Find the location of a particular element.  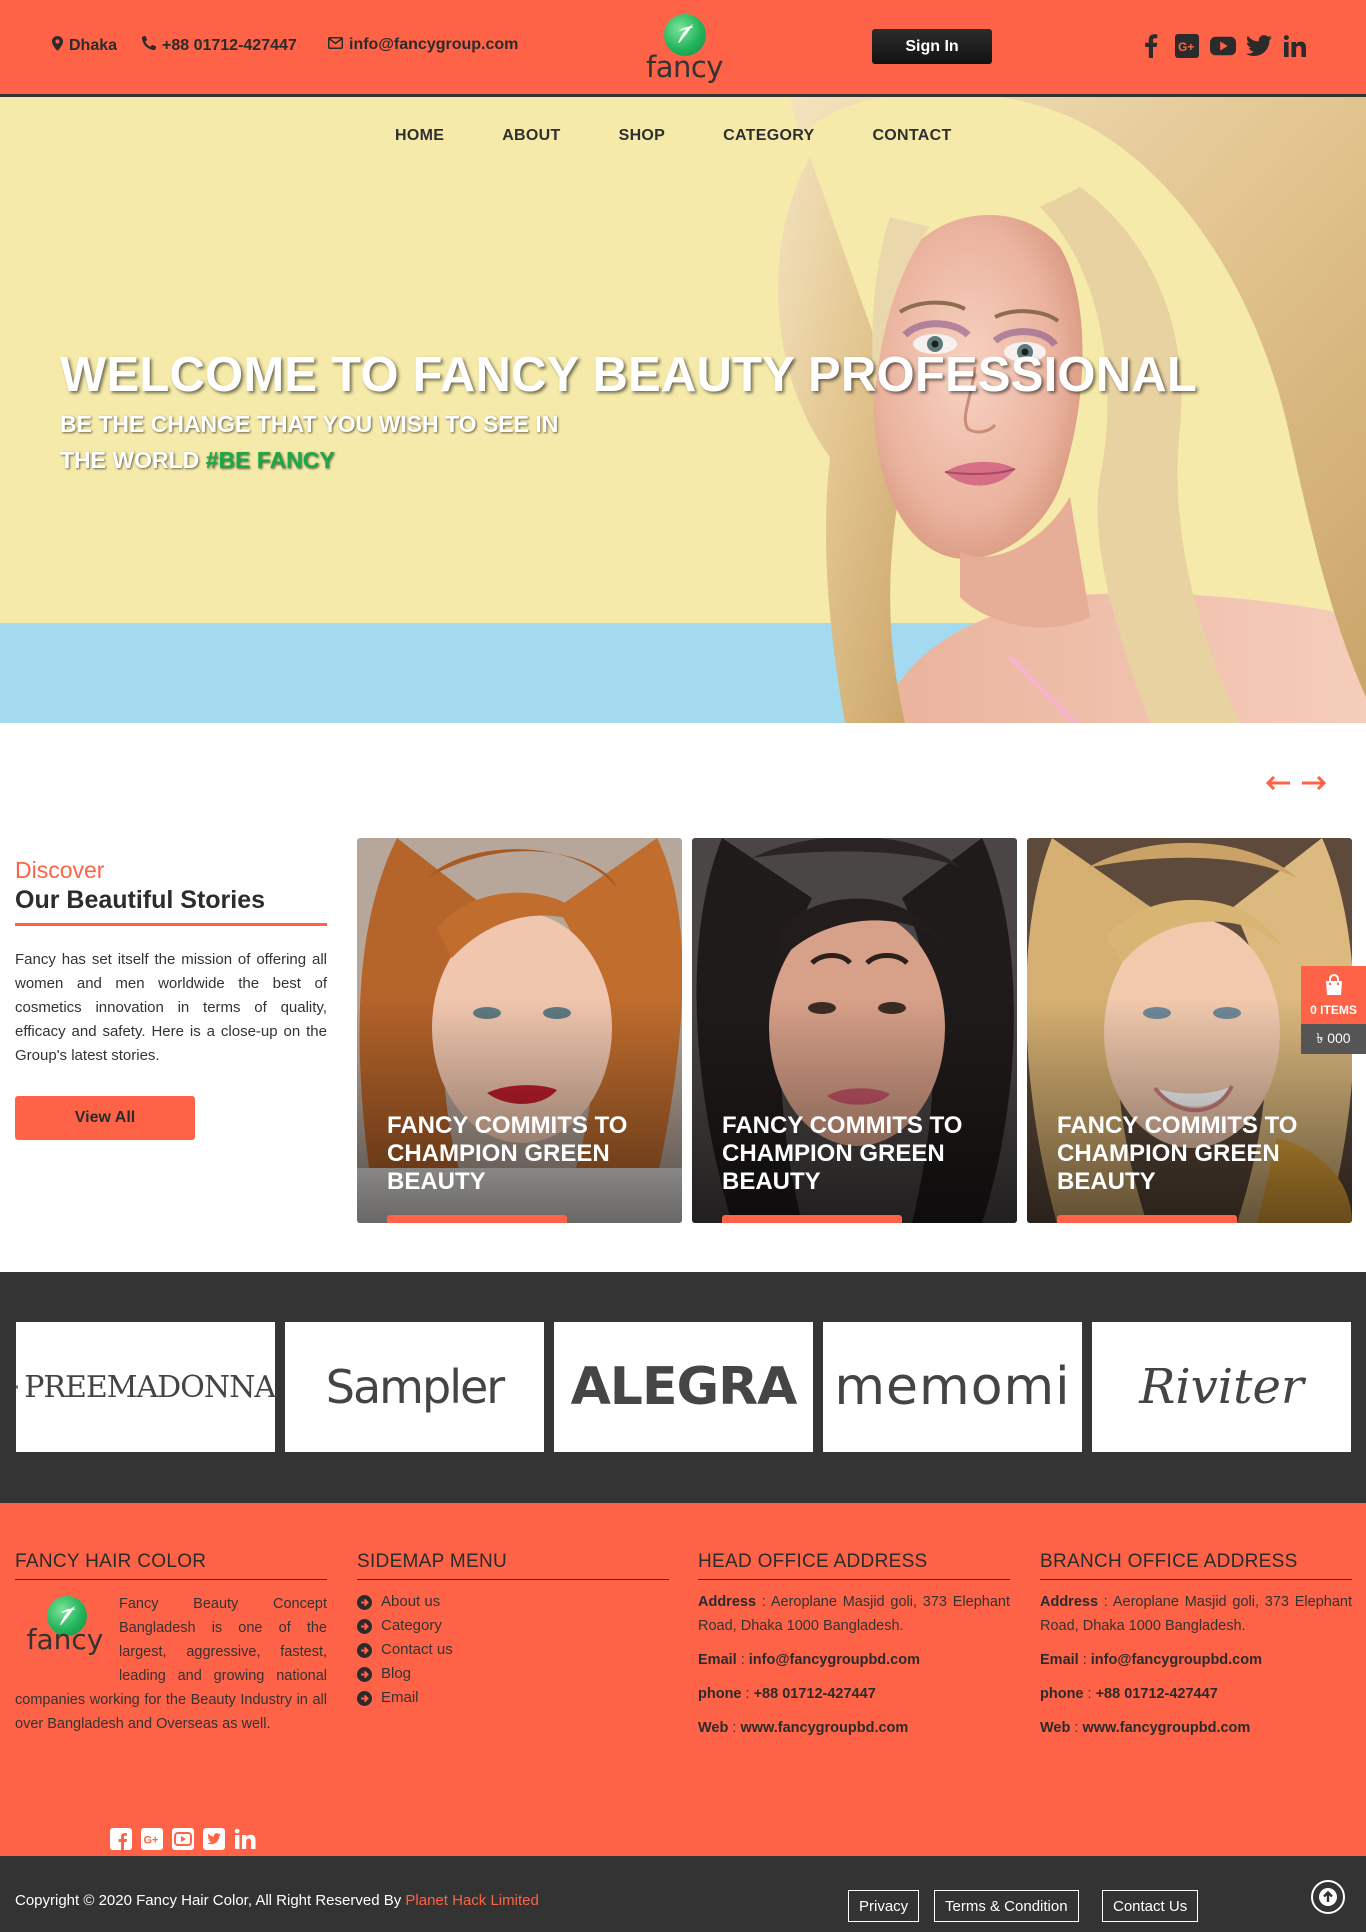

terms-link: Terms & Condition is located at coordinates (1006, 1906).